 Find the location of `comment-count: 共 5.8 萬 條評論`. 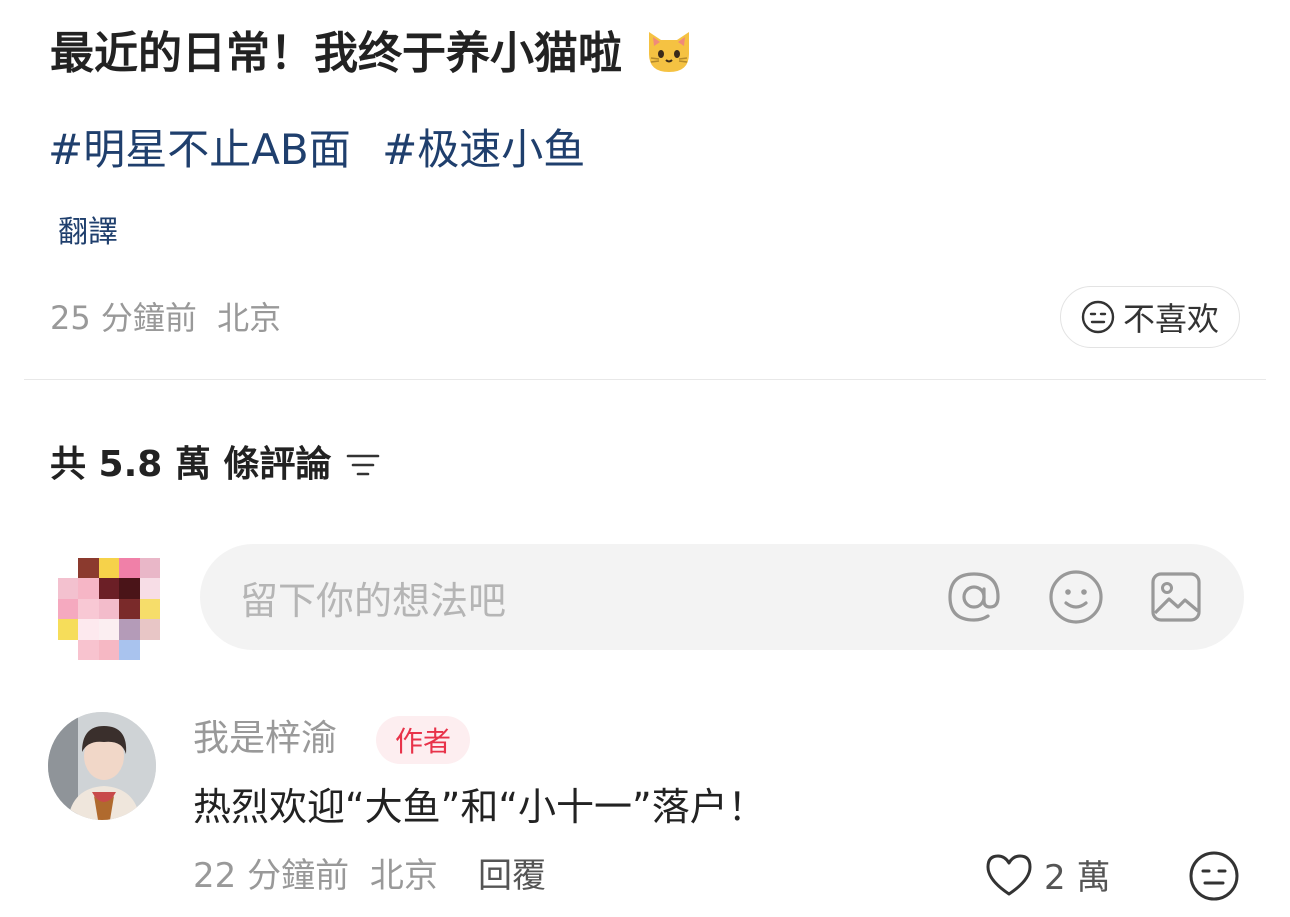

comment-count: 共 5.8 萬 條評論 is located at coordinates (191, 464).